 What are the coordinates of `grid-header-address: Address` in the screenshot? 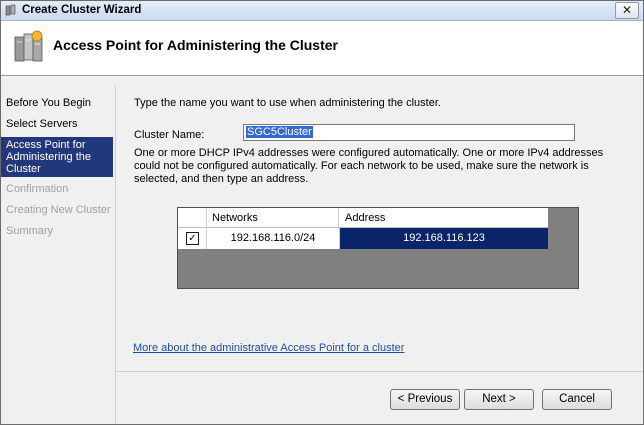 It's located at (444, 217).